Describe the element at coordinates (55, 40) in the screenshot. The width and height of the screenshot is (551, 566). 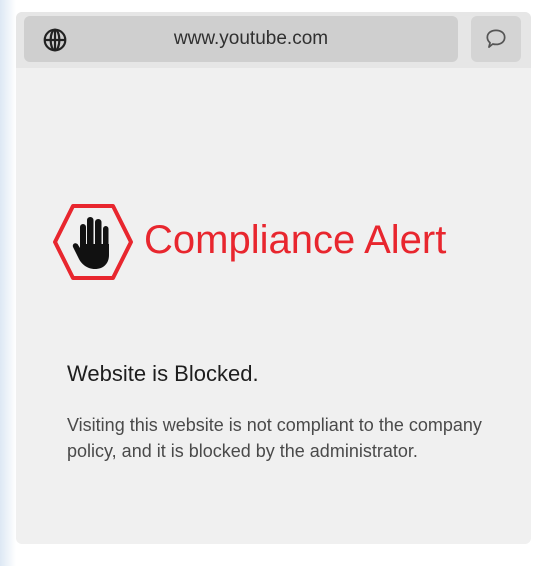
I see `globe-icon` at that location.